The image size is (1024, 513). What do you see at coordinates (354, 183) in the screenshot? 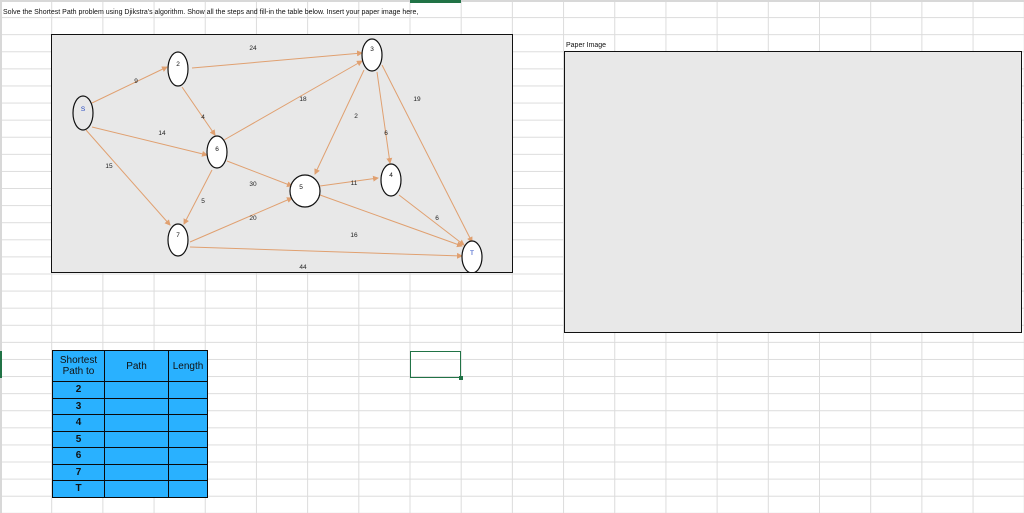
I see `weight-5-4: 11` at bounding box center [354, 183].